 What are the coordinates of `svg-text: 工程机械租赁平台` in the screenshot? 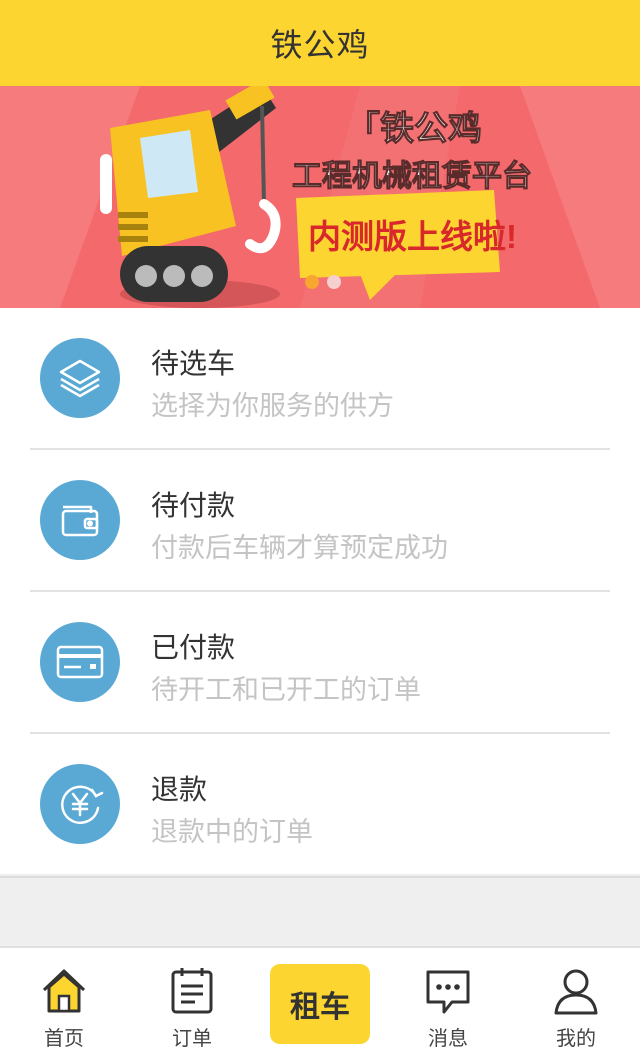 It's located at (412, 176).